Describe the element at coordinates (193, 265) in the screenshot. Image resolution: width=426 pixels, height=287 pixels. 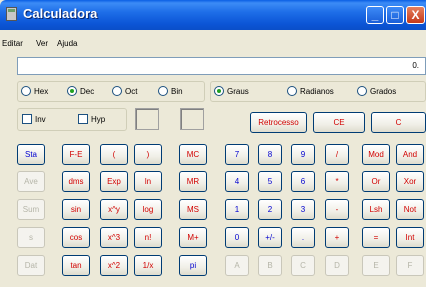
I see `key-pi: pi` at that location.